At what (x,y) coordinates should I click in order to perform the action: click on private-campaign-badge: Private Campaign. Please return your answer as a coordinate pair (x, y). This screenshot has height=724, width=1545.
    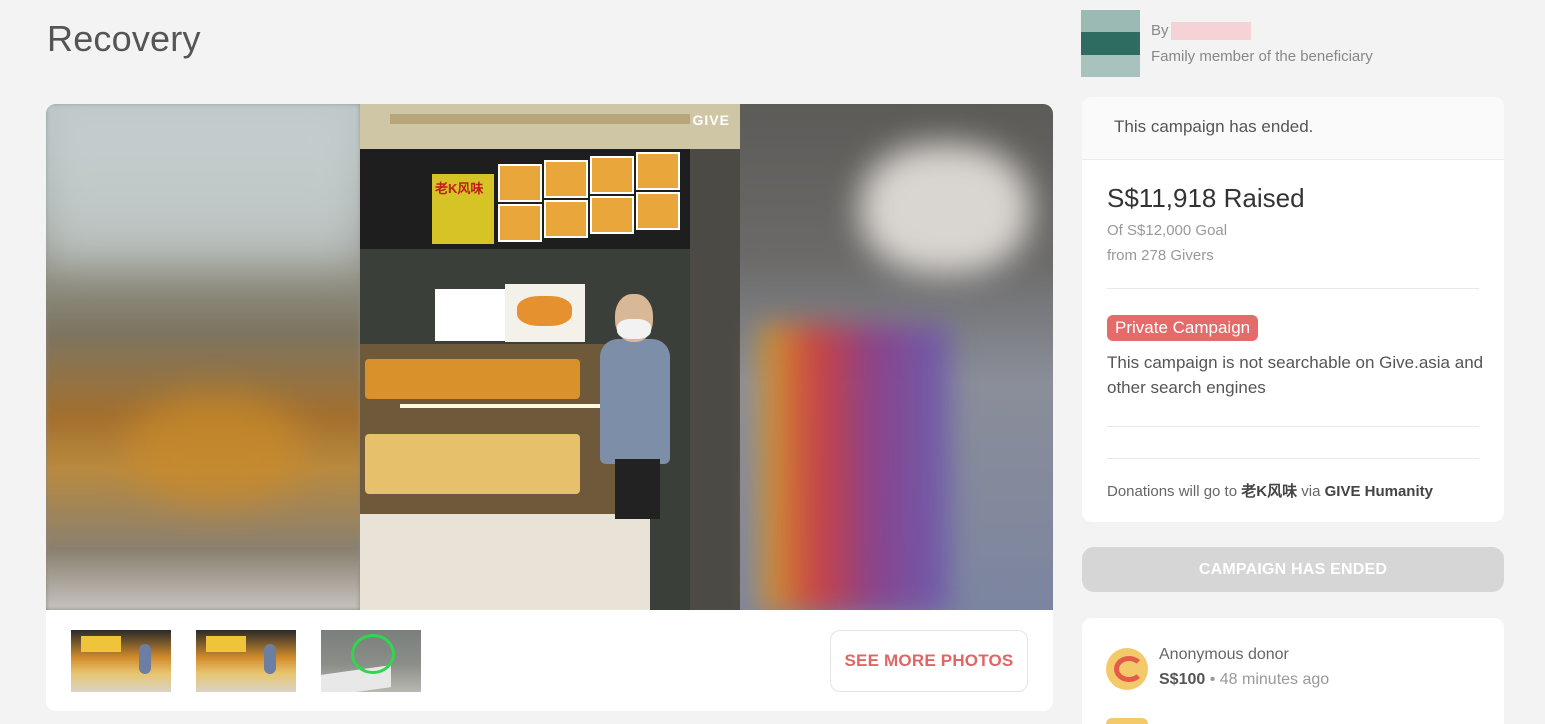
    Looking at the image, I should click on (1183, 328).